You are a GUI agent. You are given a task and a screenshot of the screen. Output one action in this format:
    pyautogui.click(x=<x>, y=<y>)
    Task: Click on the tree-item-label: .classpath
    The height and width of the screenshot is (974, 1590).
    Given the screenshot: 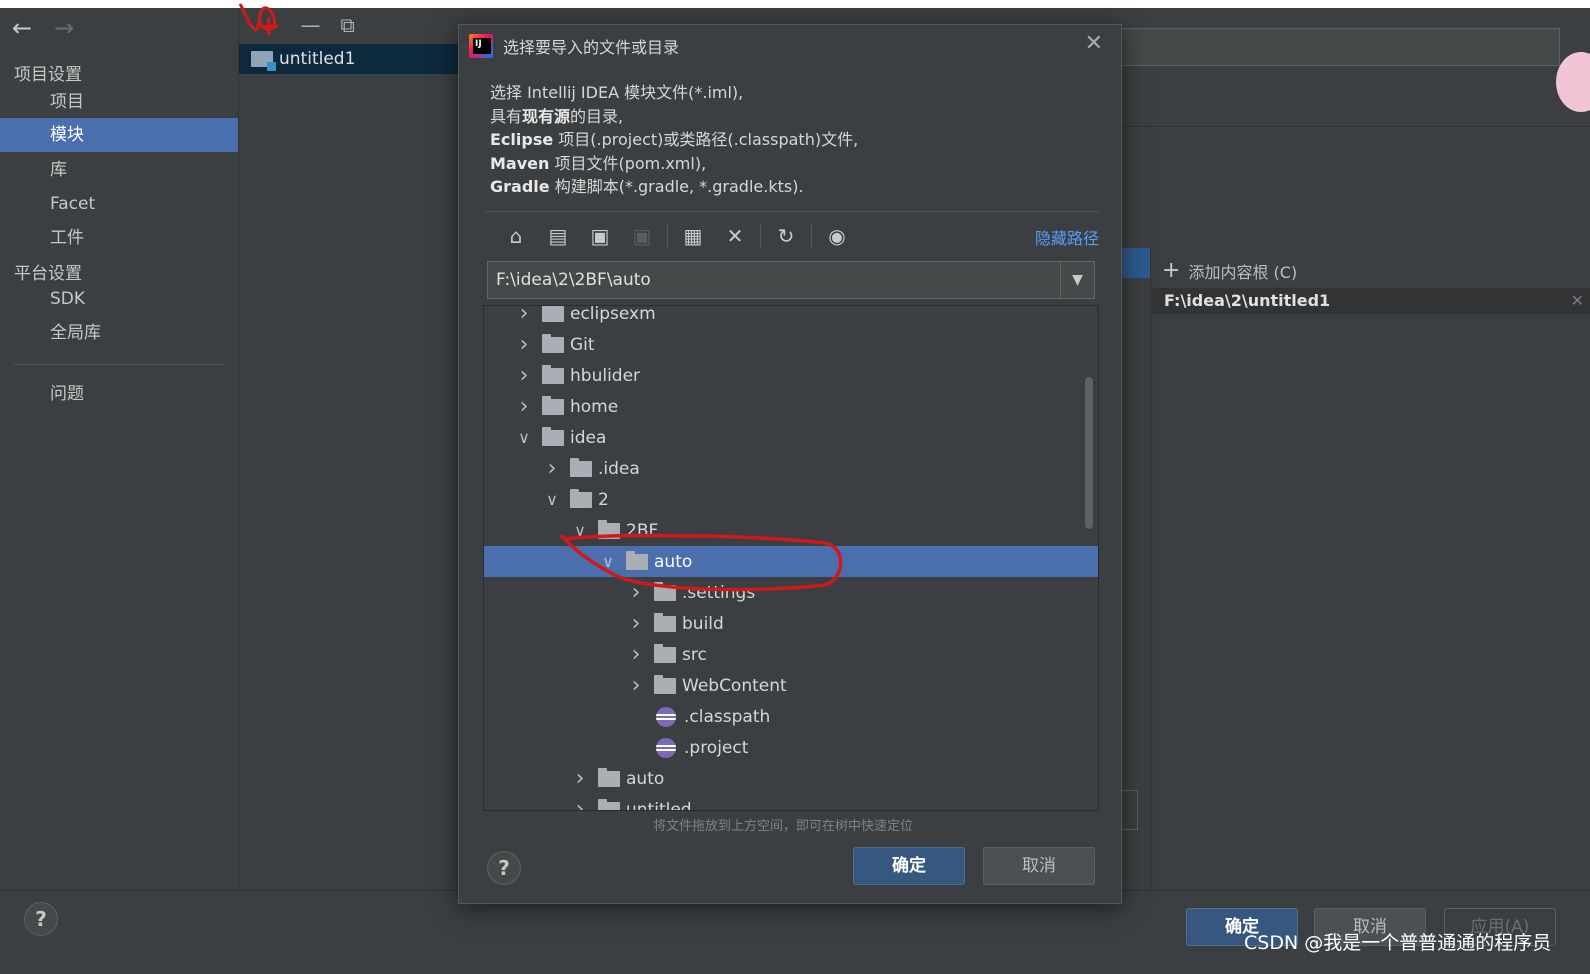 What is the action you would take?
    pyautogui.click(x=727, y=716)
    